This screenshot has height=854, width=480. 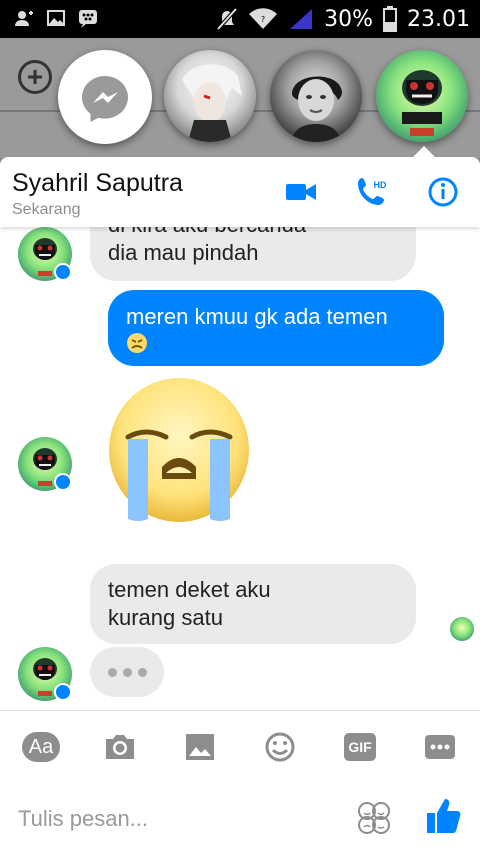 I want to click on mute-icon, so click(x=227, y=19).